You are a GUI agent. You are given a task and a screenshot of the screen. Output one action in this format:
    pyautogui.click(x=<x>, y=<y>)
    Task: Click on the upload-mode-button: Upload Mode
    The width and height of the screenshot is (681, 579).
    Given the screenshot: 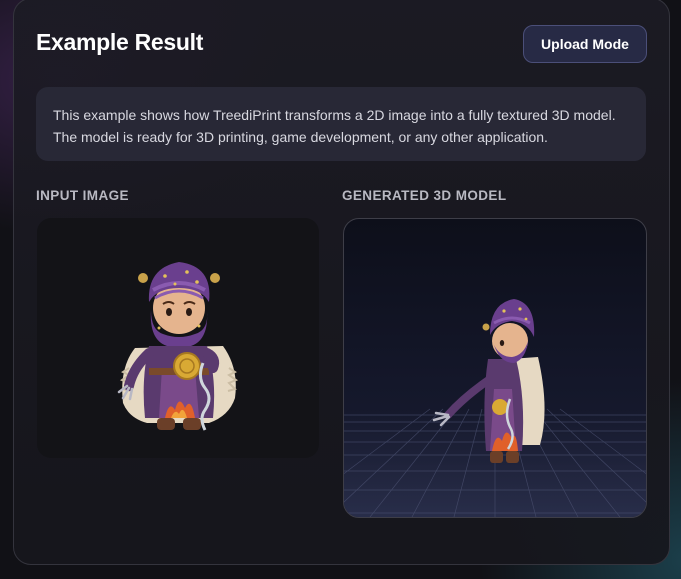 What is the action you would take?
    pyautogui.click(x=585, y=44)
    